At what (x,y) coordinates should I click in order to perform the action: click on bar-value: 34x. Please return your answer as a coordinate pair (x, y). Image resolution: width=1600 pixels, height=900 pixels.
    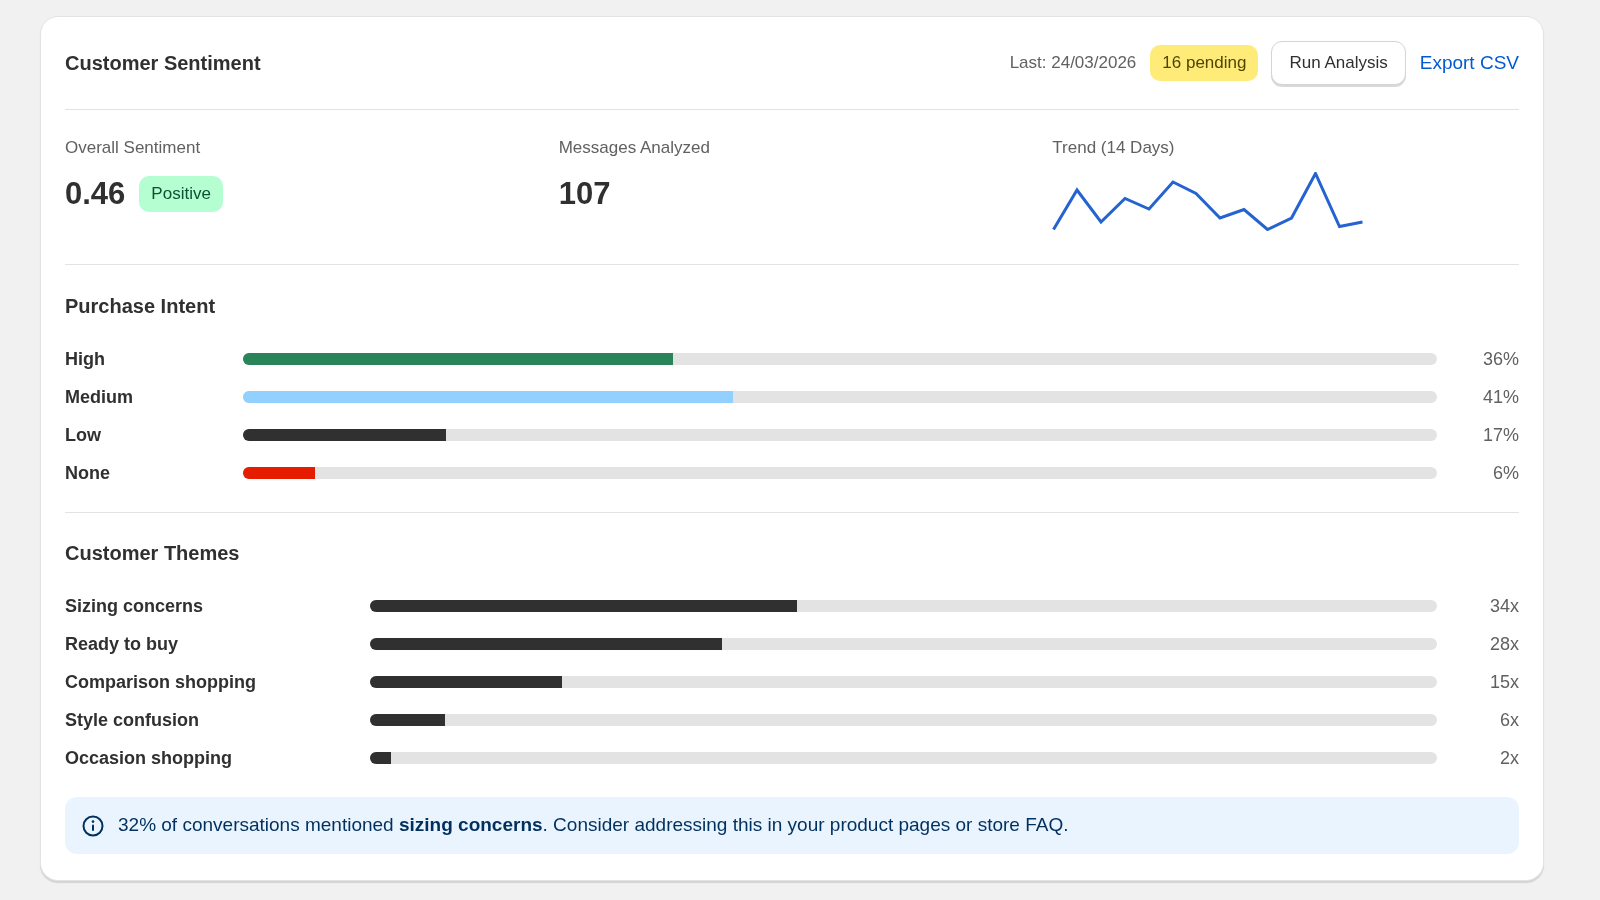
    Looking at the image, I should click on (1504, 606).